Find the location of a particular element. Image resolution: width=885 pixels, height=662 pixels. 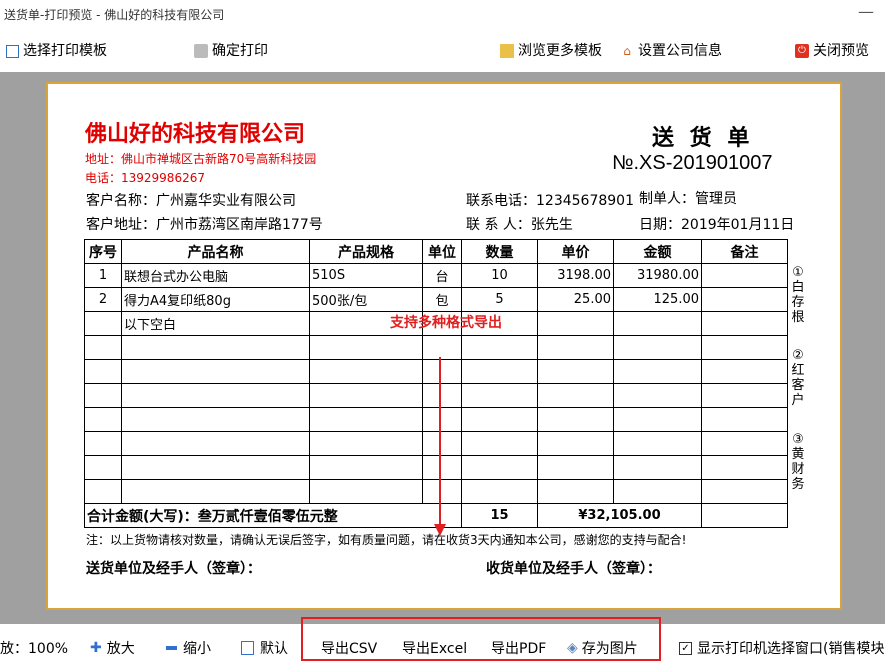

close-preview-label: 关闭预览 is located at coordinates (841, 51).